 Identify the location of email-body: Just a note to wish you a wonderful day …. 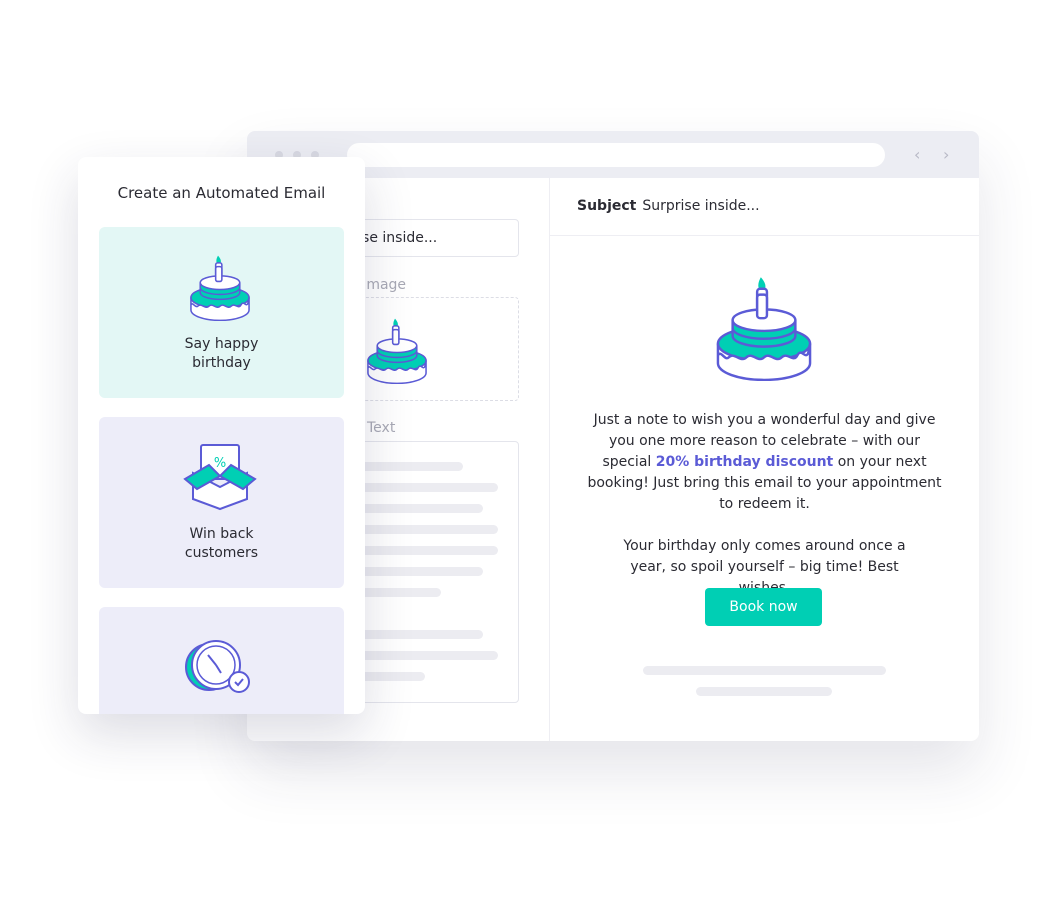
(764, 504).